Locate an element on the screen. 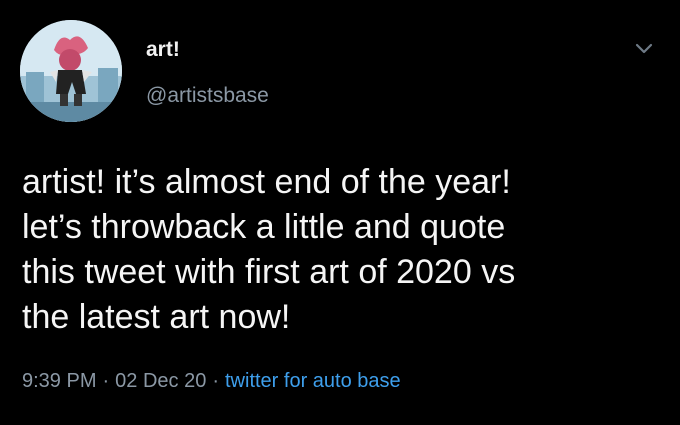 Image resolution: width=680 pixels, height=425 pixels. tweet-meta: 9:39 PM · 02 Dec 20 · twitter for auto base is located at coordinates (211, 381).